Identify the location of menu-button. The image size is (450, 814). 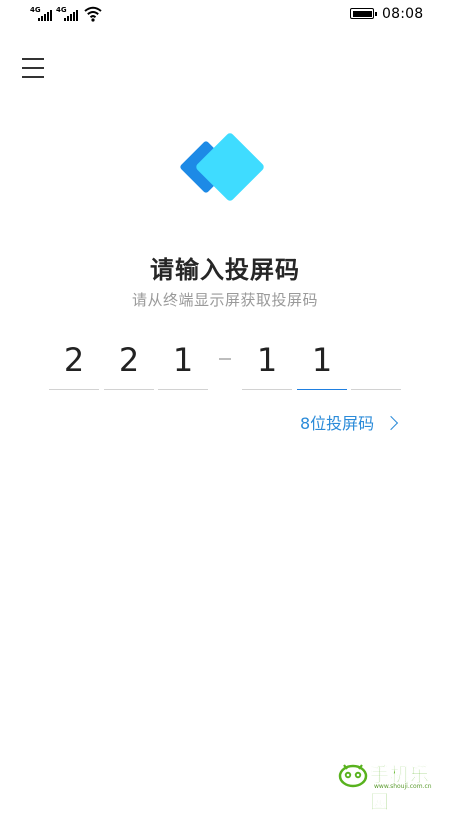
(34, 68).